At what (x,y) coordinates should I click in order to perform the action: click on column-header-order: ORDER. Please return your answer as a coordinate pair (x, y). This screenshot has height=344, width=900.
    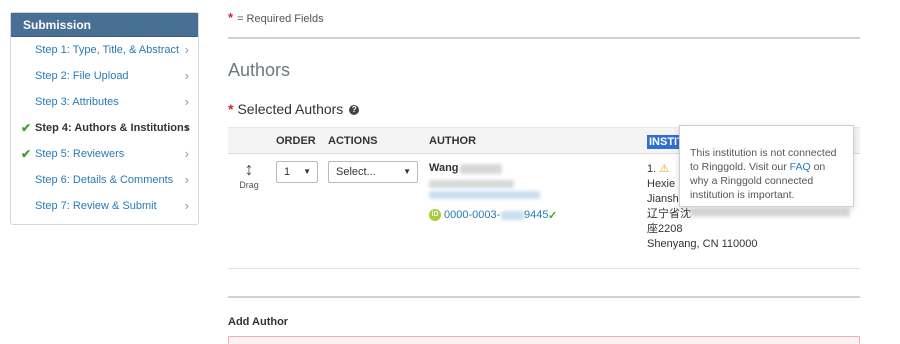
    Looking at the image, I should click on (296, 141).